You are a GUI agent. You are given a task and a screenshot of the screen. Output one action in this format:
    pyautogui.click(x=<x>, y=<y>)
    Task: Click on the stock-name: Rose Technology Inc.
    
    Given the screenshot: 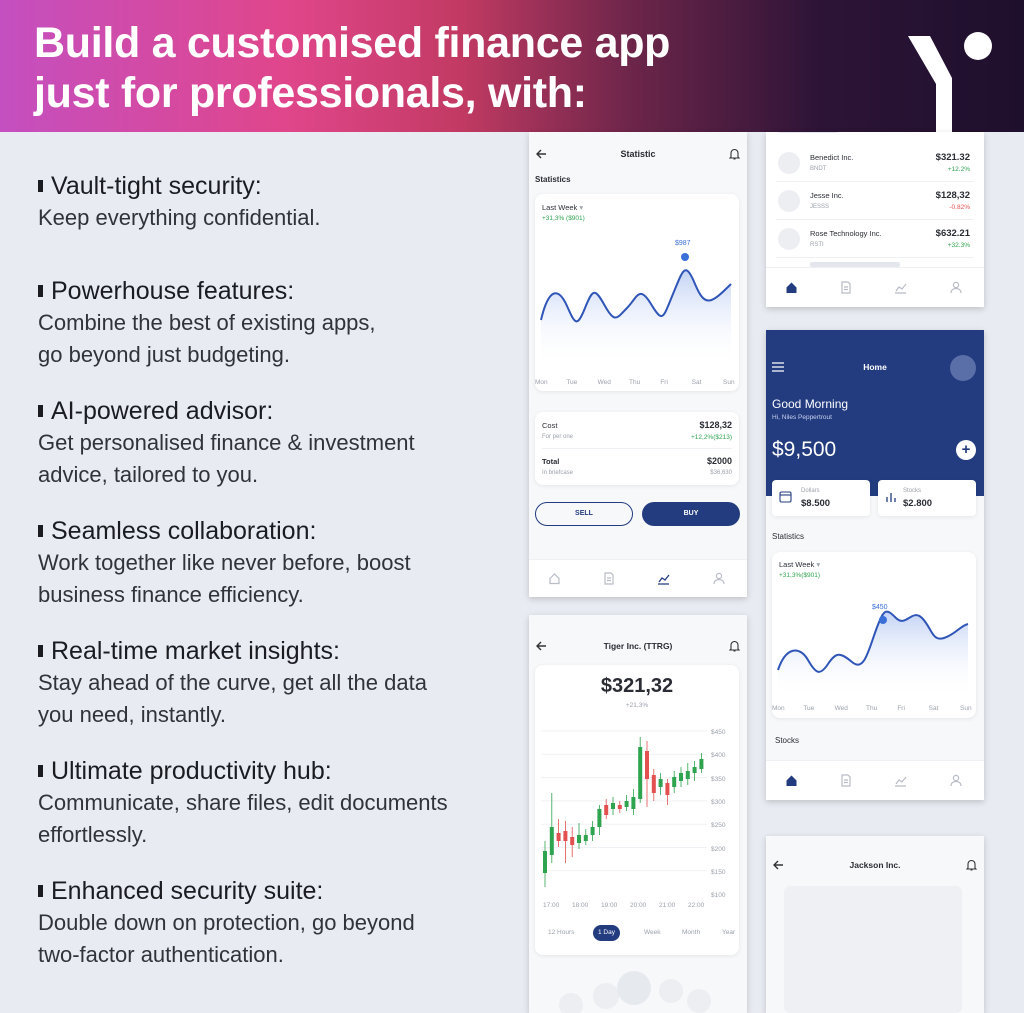 What is the action you would take?
    pyautogui.click(x=846, y=233)
    